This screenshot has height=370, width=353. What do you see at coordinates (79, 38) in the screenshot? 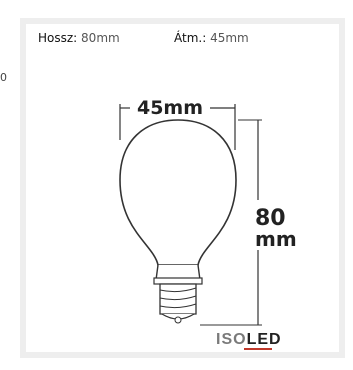
I see `length-spec: Hossz: 80mm` at bounding box center [79, 38].